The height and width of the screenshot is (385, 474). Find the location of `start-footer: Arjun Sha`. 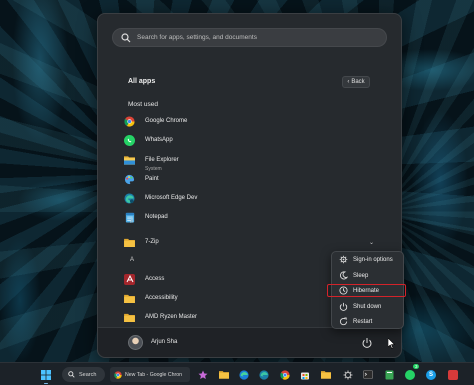

start-footer: Arjun Sha is located at coordinates (249, 342).